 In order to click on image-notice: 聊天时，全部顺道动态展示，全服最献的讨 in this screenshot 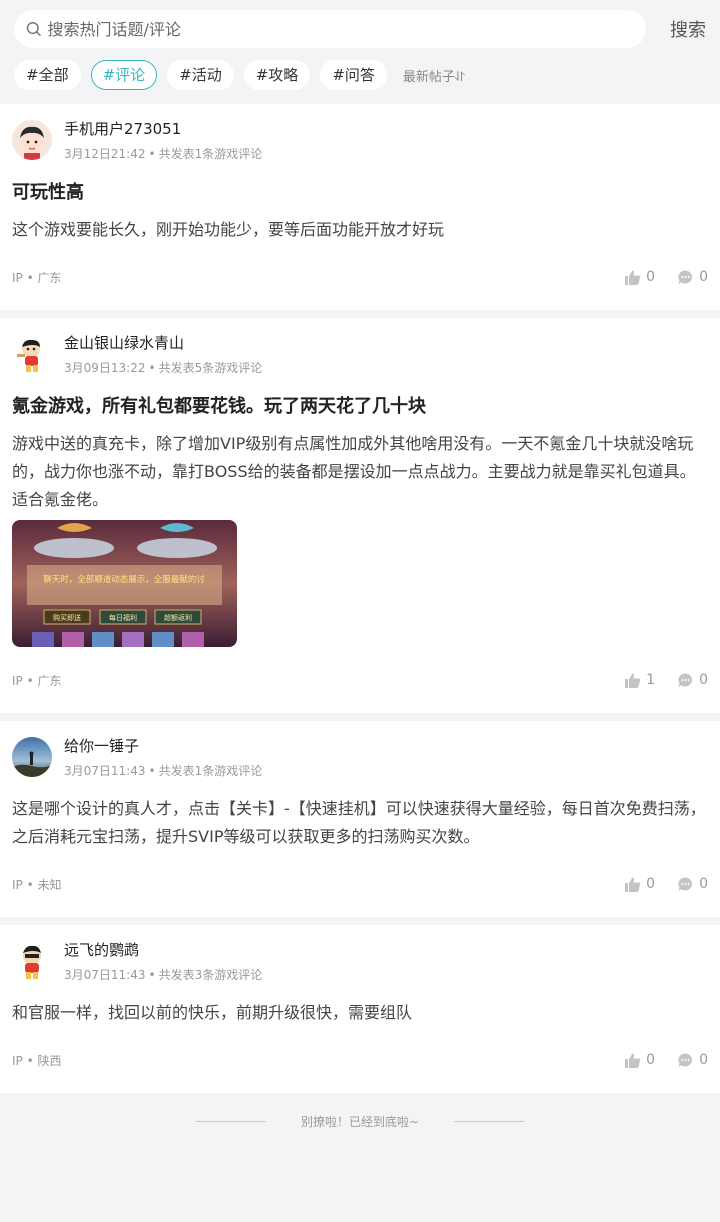, I will do `click(124, 579)`.